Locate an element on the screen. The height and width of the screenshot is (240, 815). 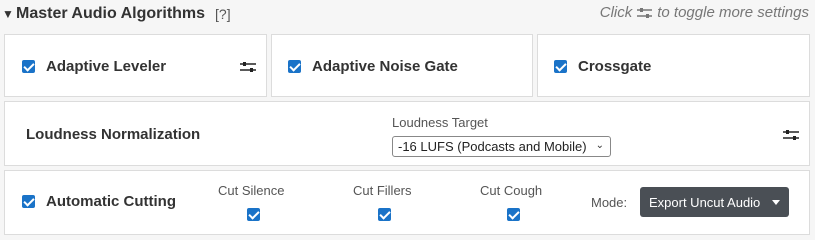
chevron-down-icon: ⌄ is located at coordinates (599, 145).